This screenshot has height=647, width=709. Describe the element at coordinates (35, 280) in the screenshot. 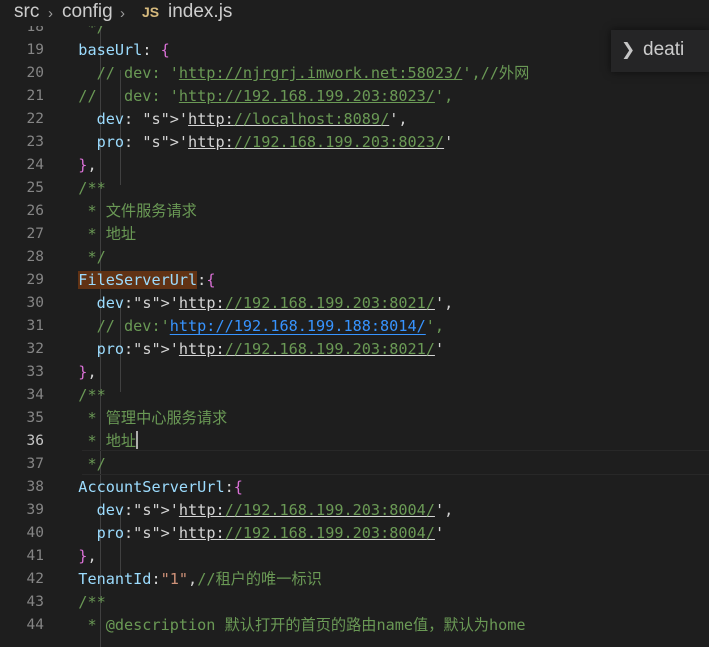

I see `line-number: 29` at that location.